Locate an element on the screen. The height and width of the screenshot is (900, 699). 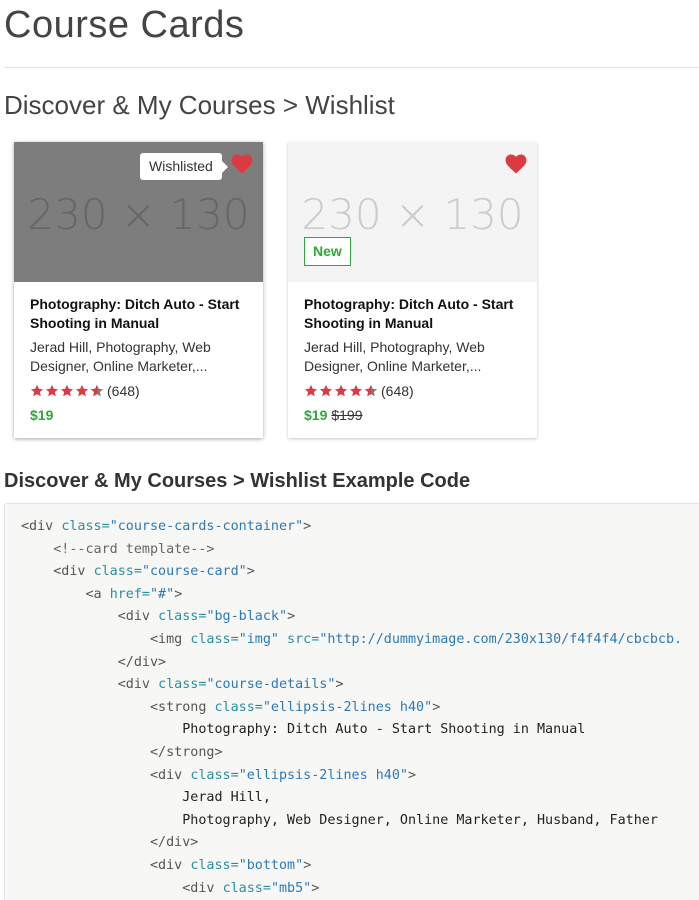
code-line: <div class="bg-black"> is located at coordinates (206, 617).